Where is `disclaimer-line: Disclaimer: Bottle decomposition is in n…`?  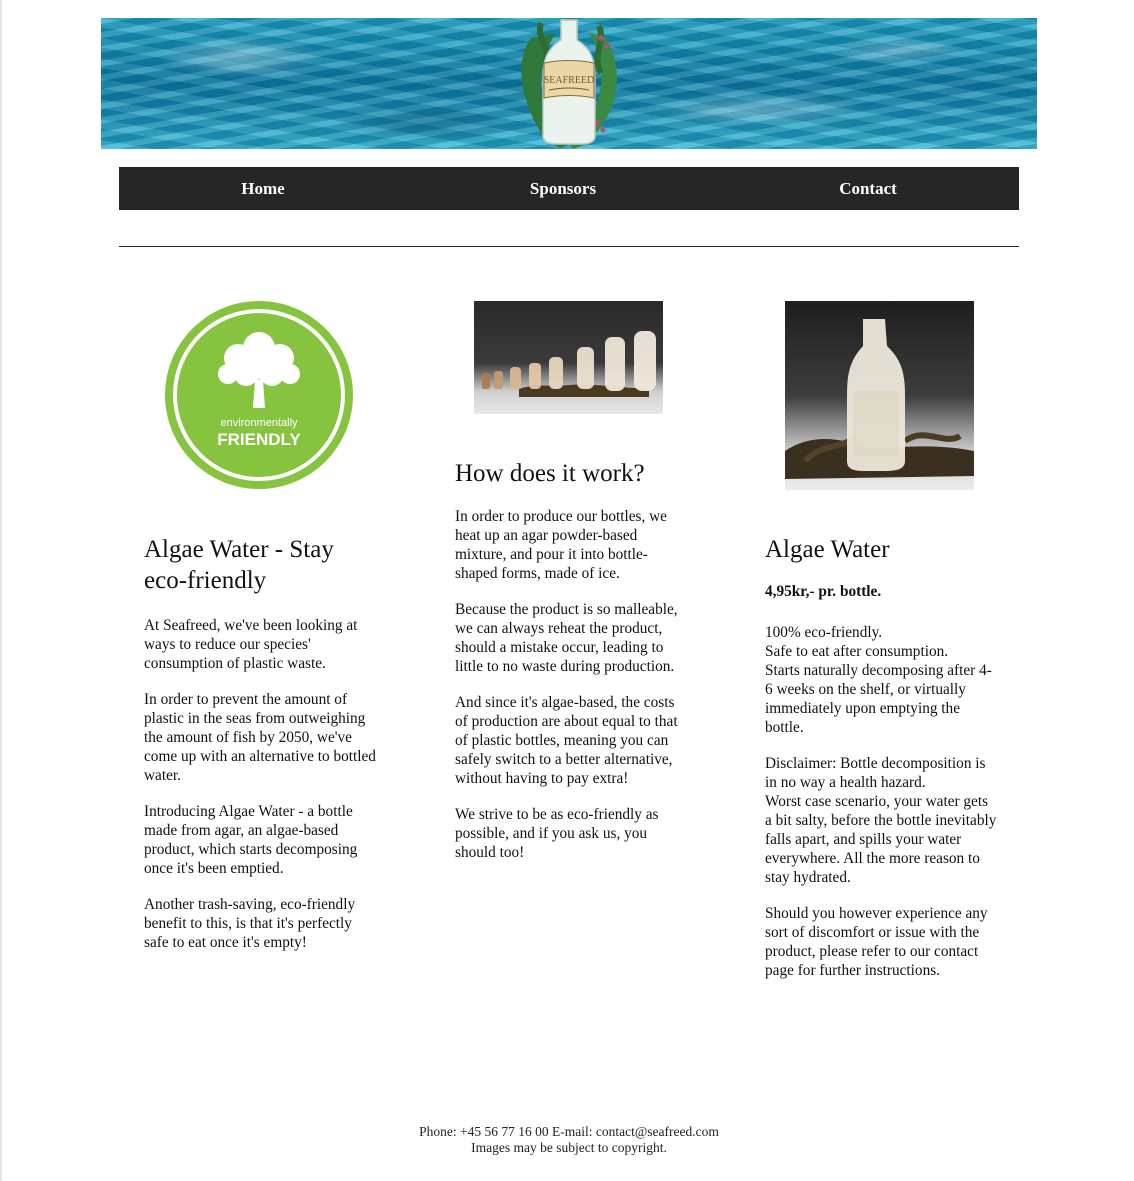
disclaimer-line: Disclaimer: Bottle decomposition is in n… is located at coordinates (875, 773).